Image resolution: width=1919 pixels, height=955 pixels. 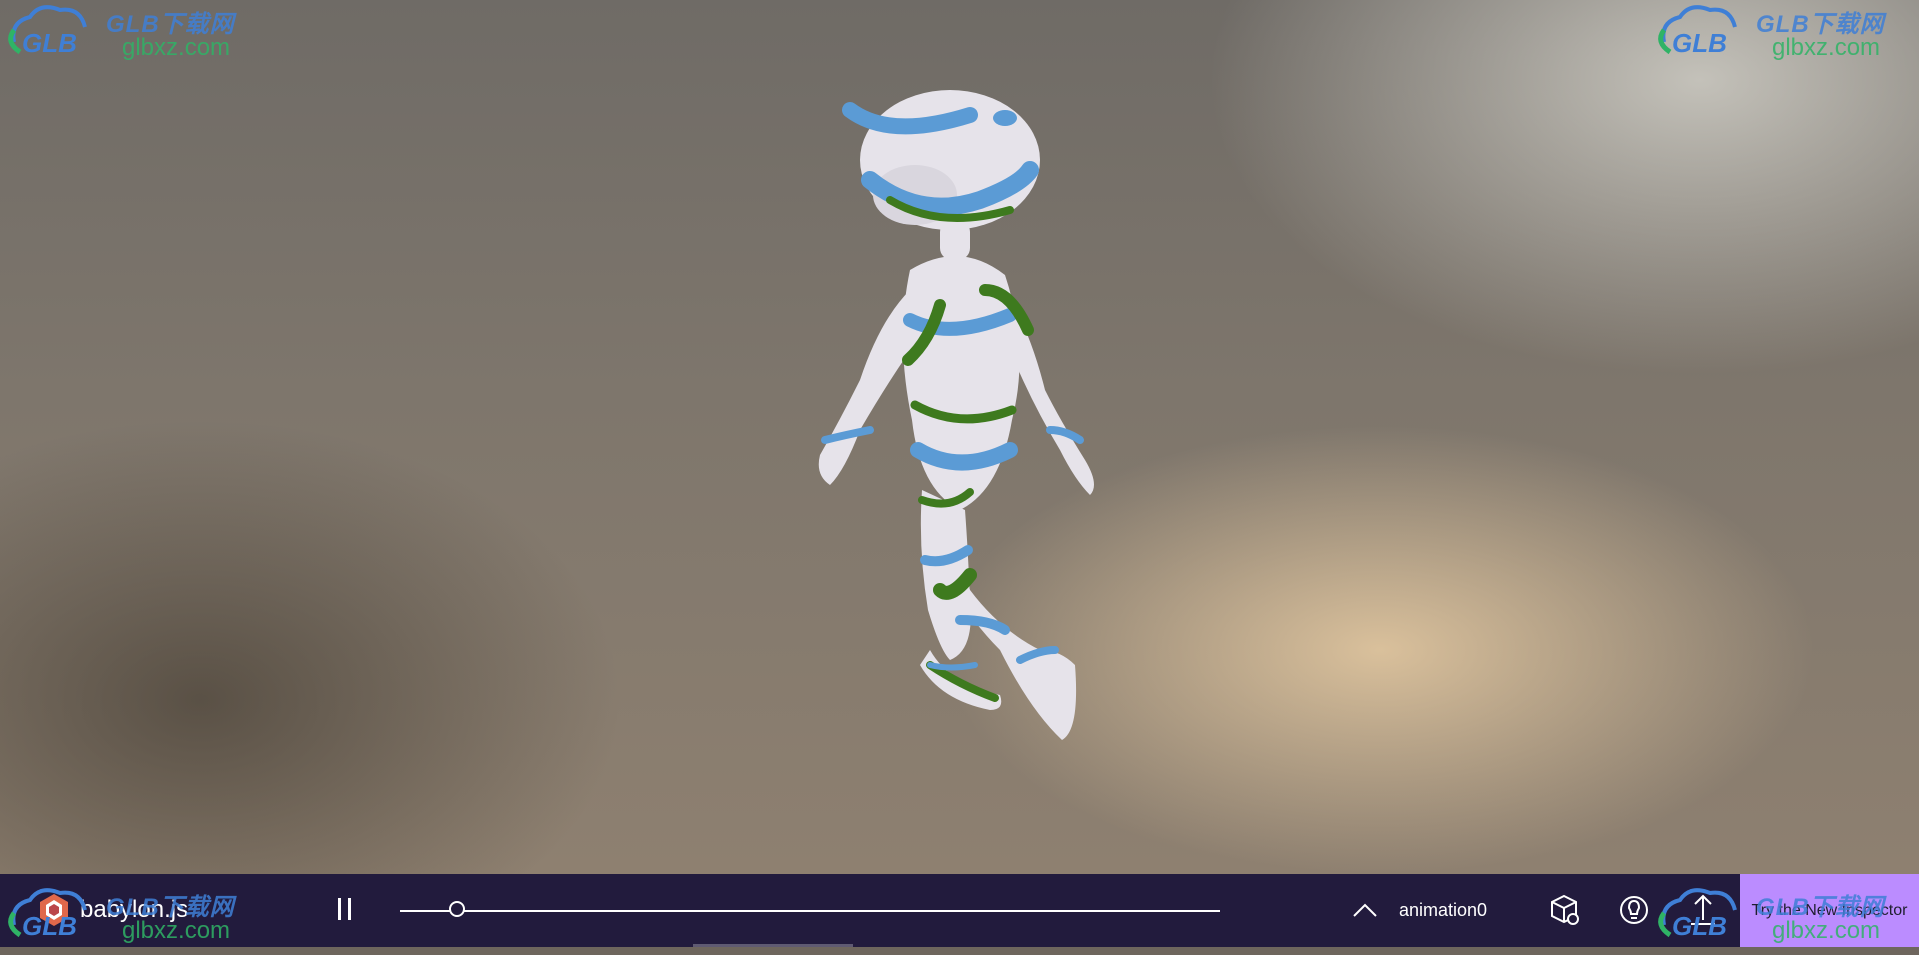 I want to click on watermark-top-left: GLB GLB下载网 glbxz.com, so click(x=140, y=37).